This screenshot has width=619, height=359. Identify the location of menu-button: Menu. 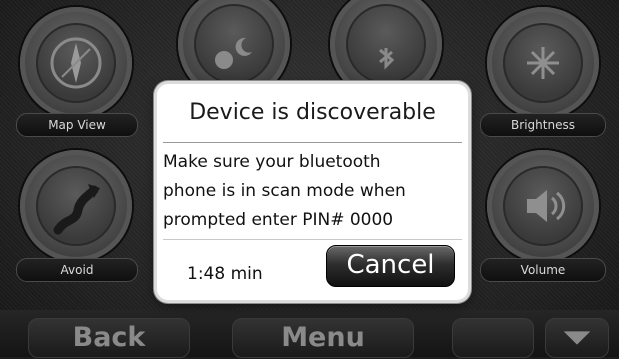
(323, 338).